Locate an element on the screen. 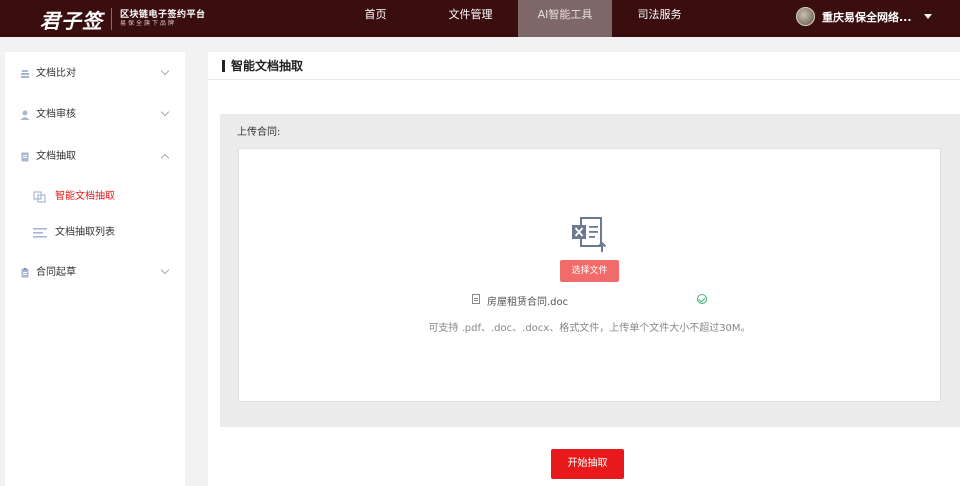 This screenshot has height=486, width=960. upload-hint: 可支持 .pdf、.doc、.docx、格式文件，上传单个文件大小不超过30M。 is located at coordinates (589, 328).